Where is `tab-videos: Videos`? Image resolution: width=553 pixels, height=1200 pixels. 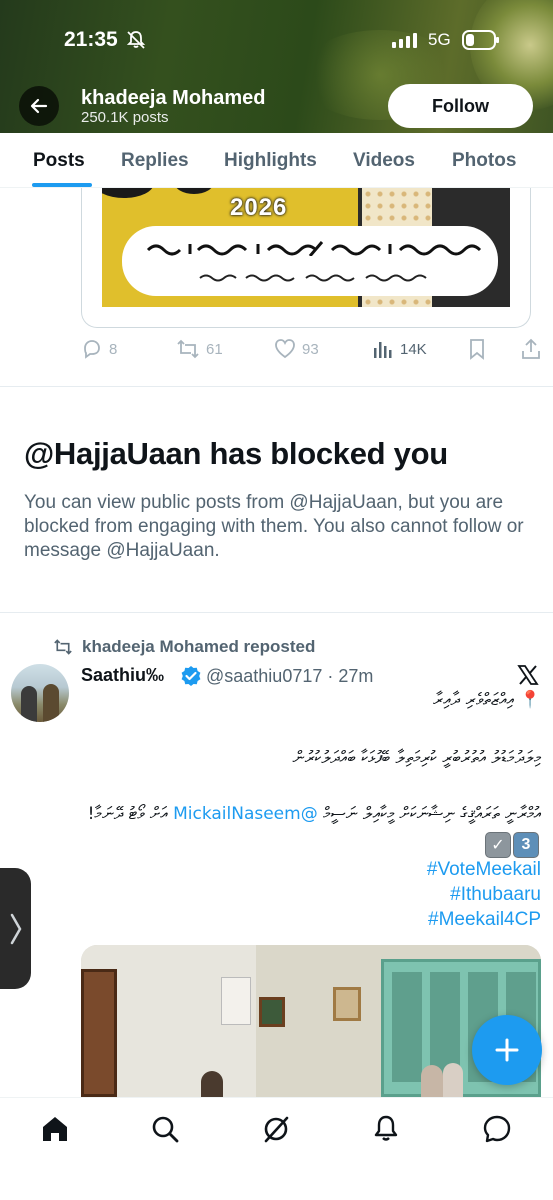
tab-videos: Videos is located at coordinates (384, 161).